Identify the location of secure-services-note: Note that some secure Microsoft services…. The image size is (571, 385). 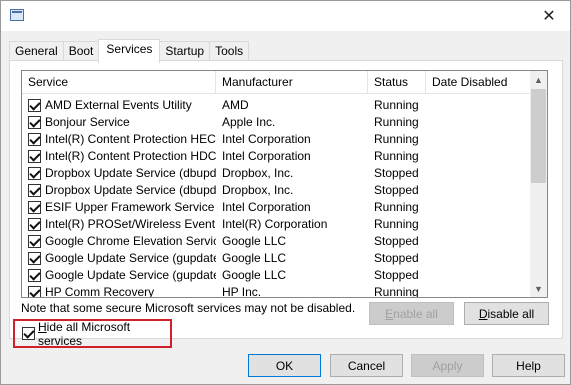
(188, 308).